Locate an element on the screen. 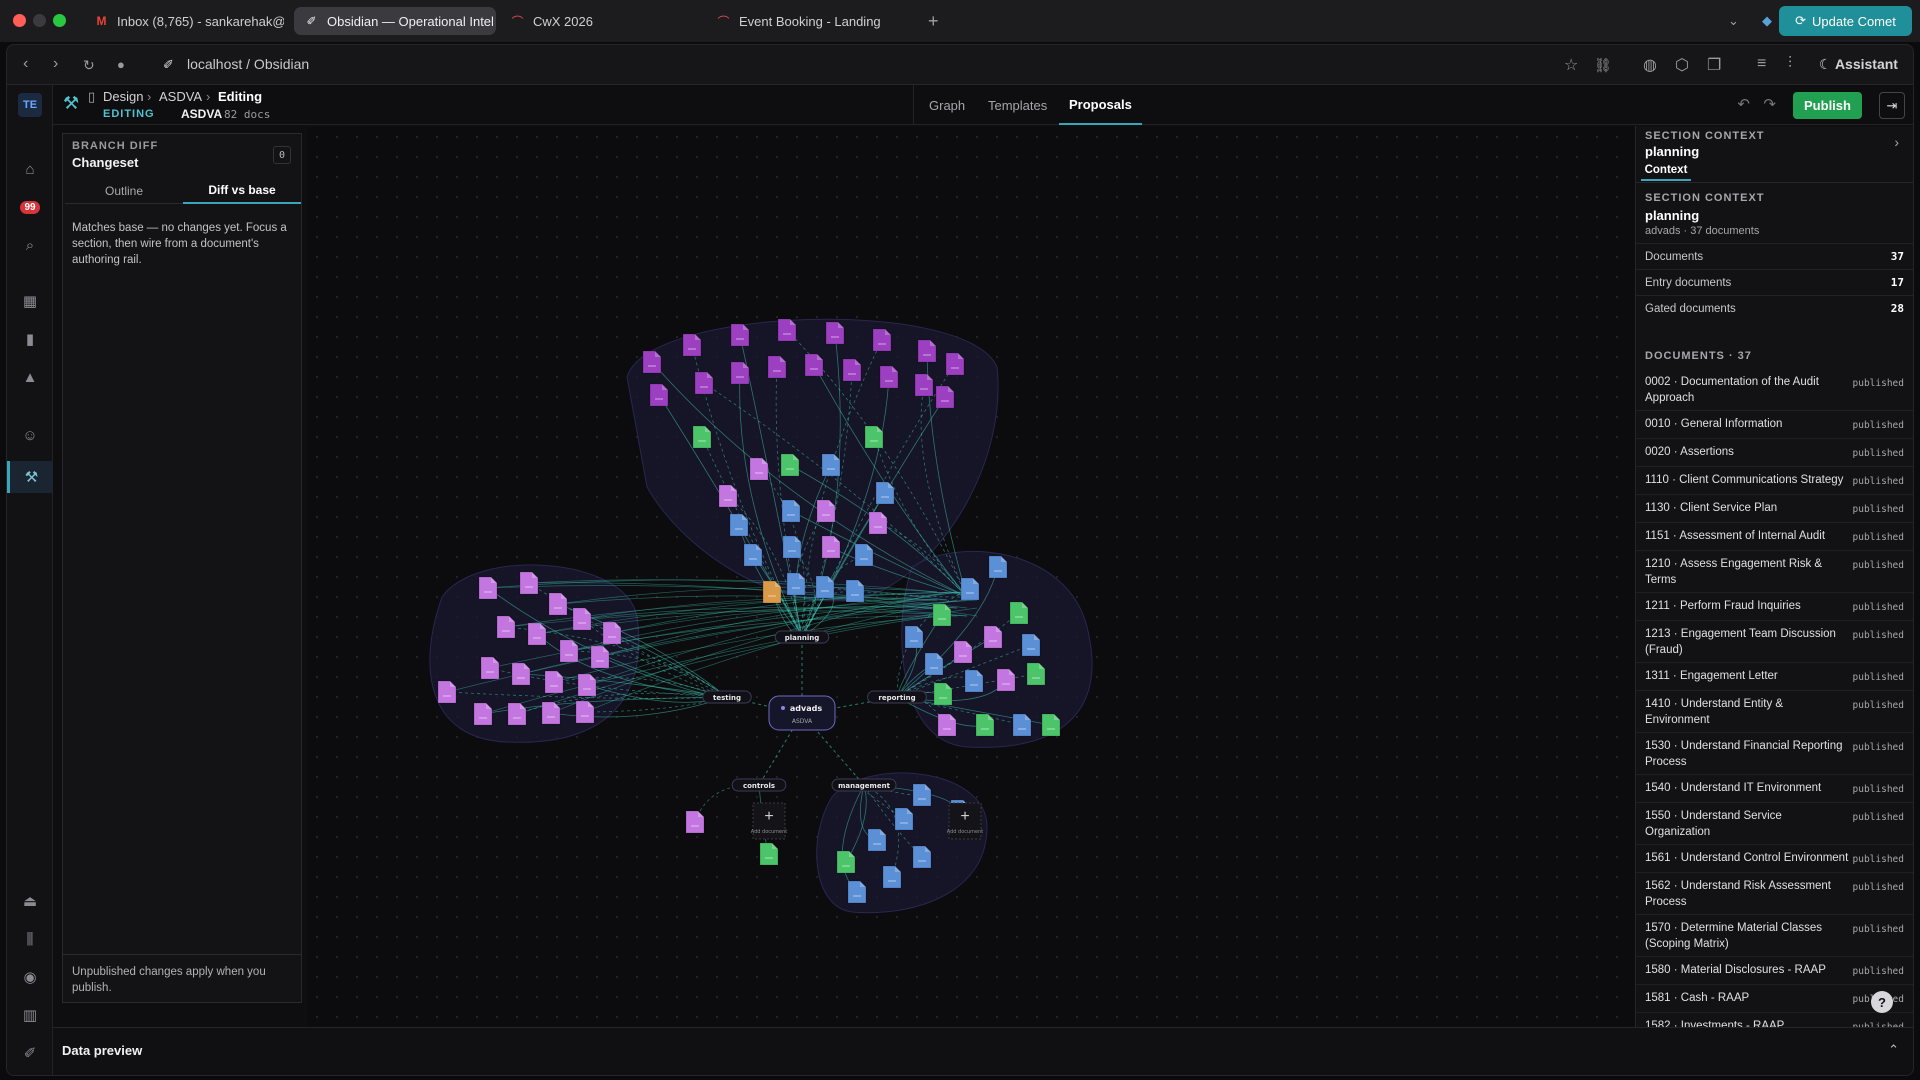 This screenshot has width=1920, height=1080. panel-toggle-icon: ⇥ is located at coordinates (1892, 105).